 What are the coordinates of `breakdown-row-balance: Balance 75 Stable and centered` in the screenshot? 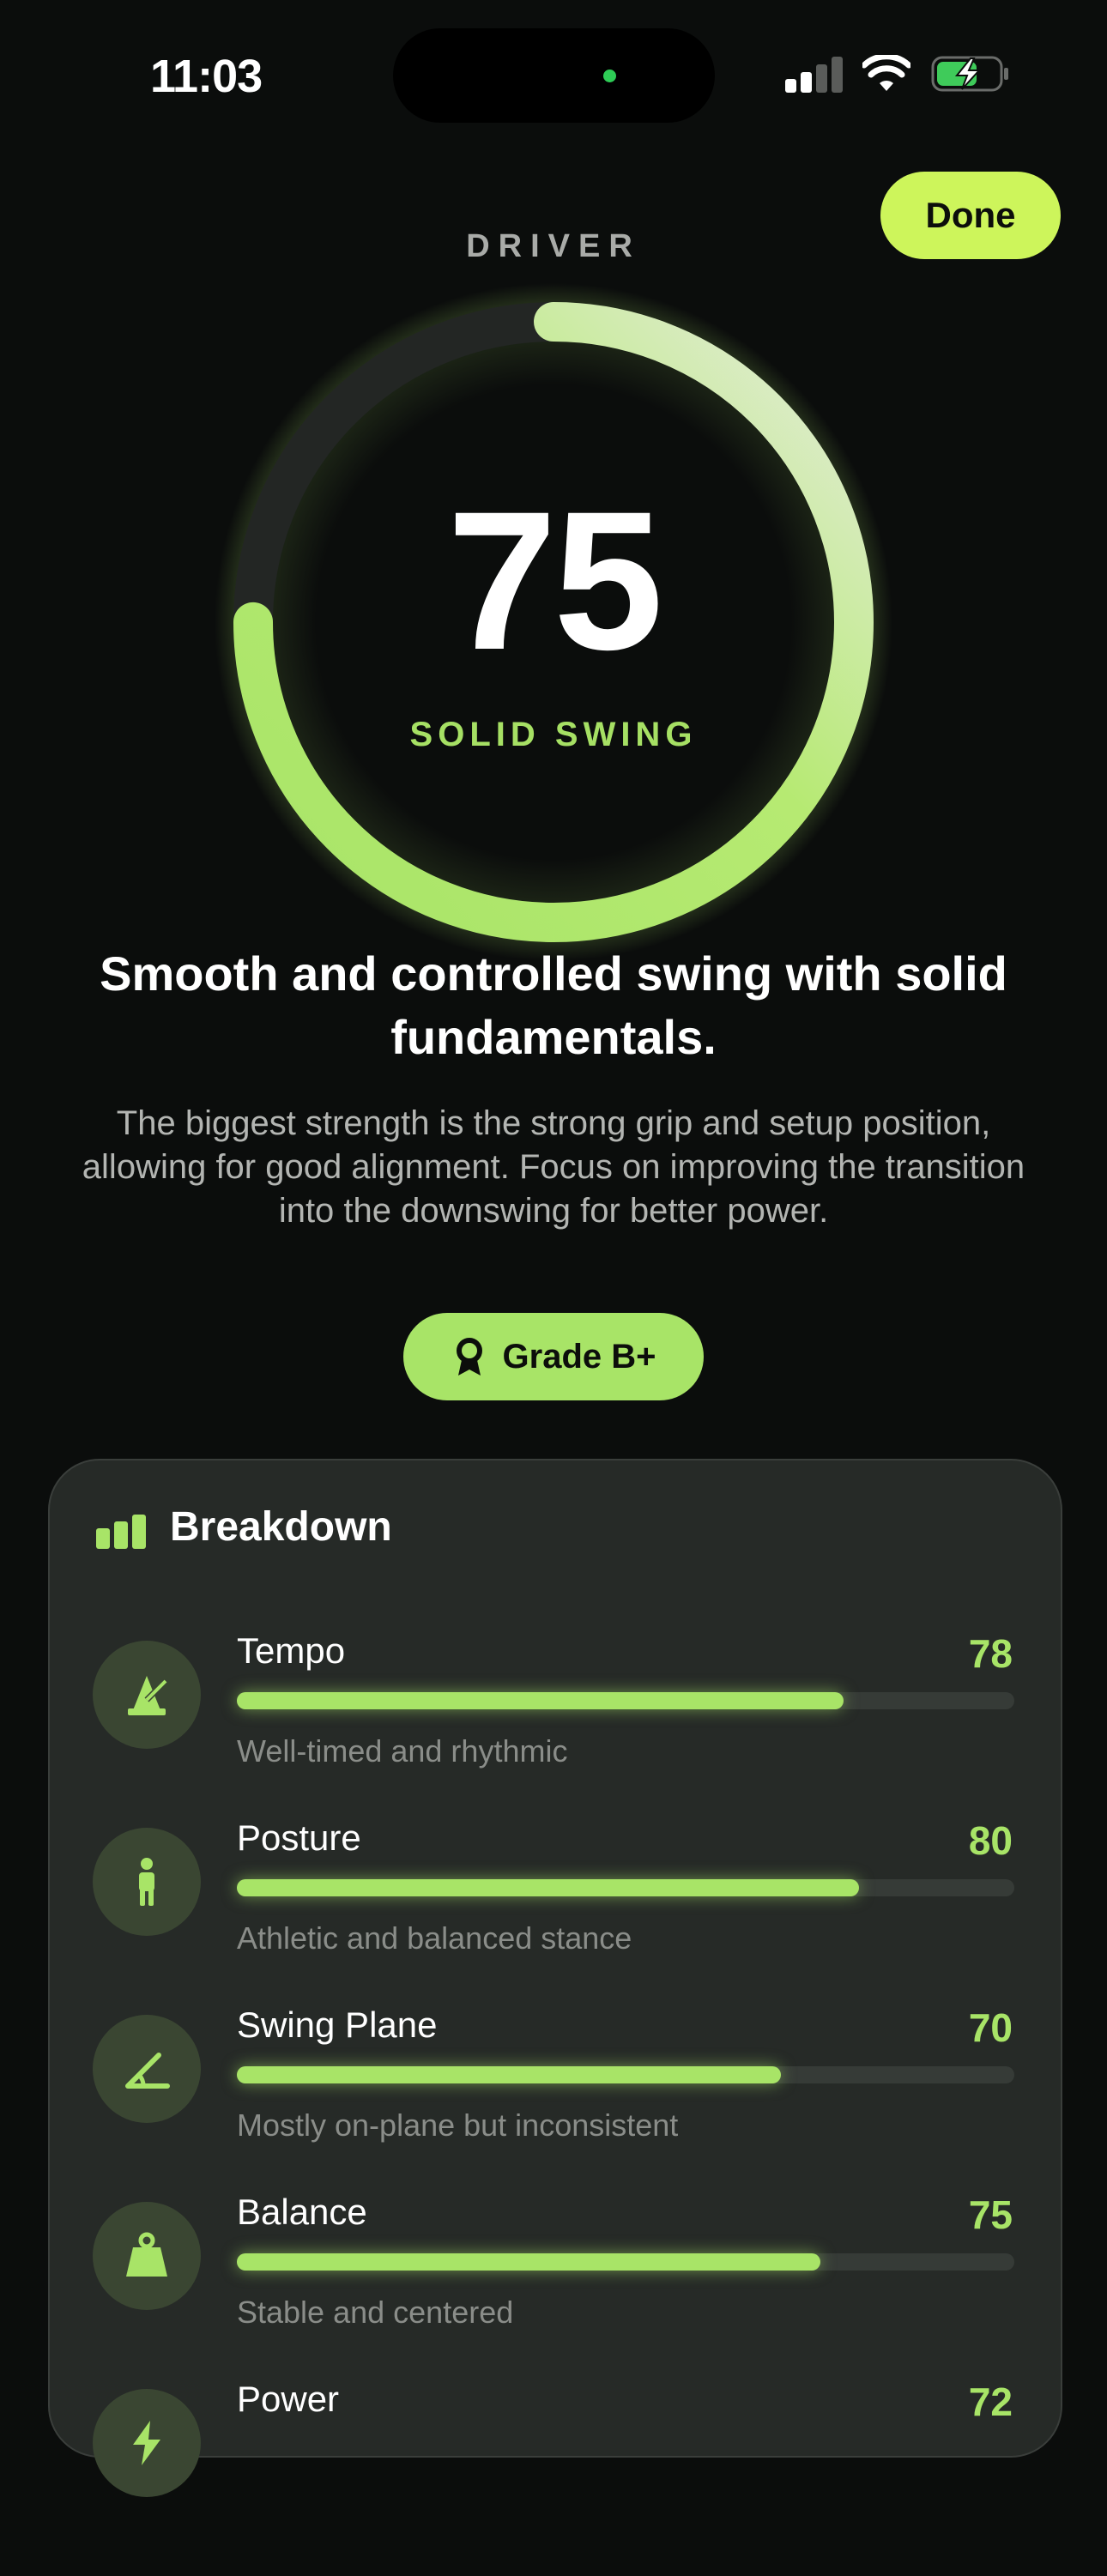 It's located at (553, 2290).